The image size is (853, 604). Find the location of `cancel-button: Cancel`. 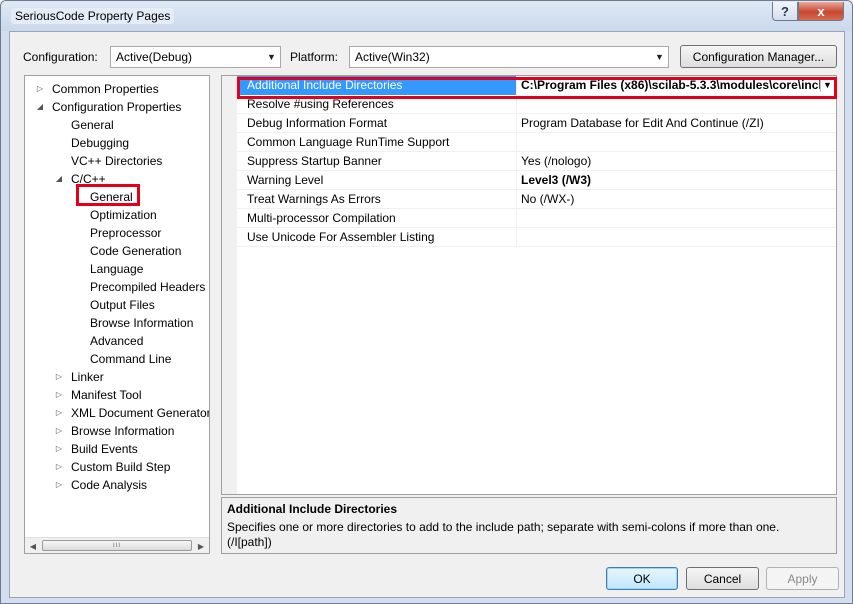

cancel-button: Cancel is located at coordinates (722, 578).